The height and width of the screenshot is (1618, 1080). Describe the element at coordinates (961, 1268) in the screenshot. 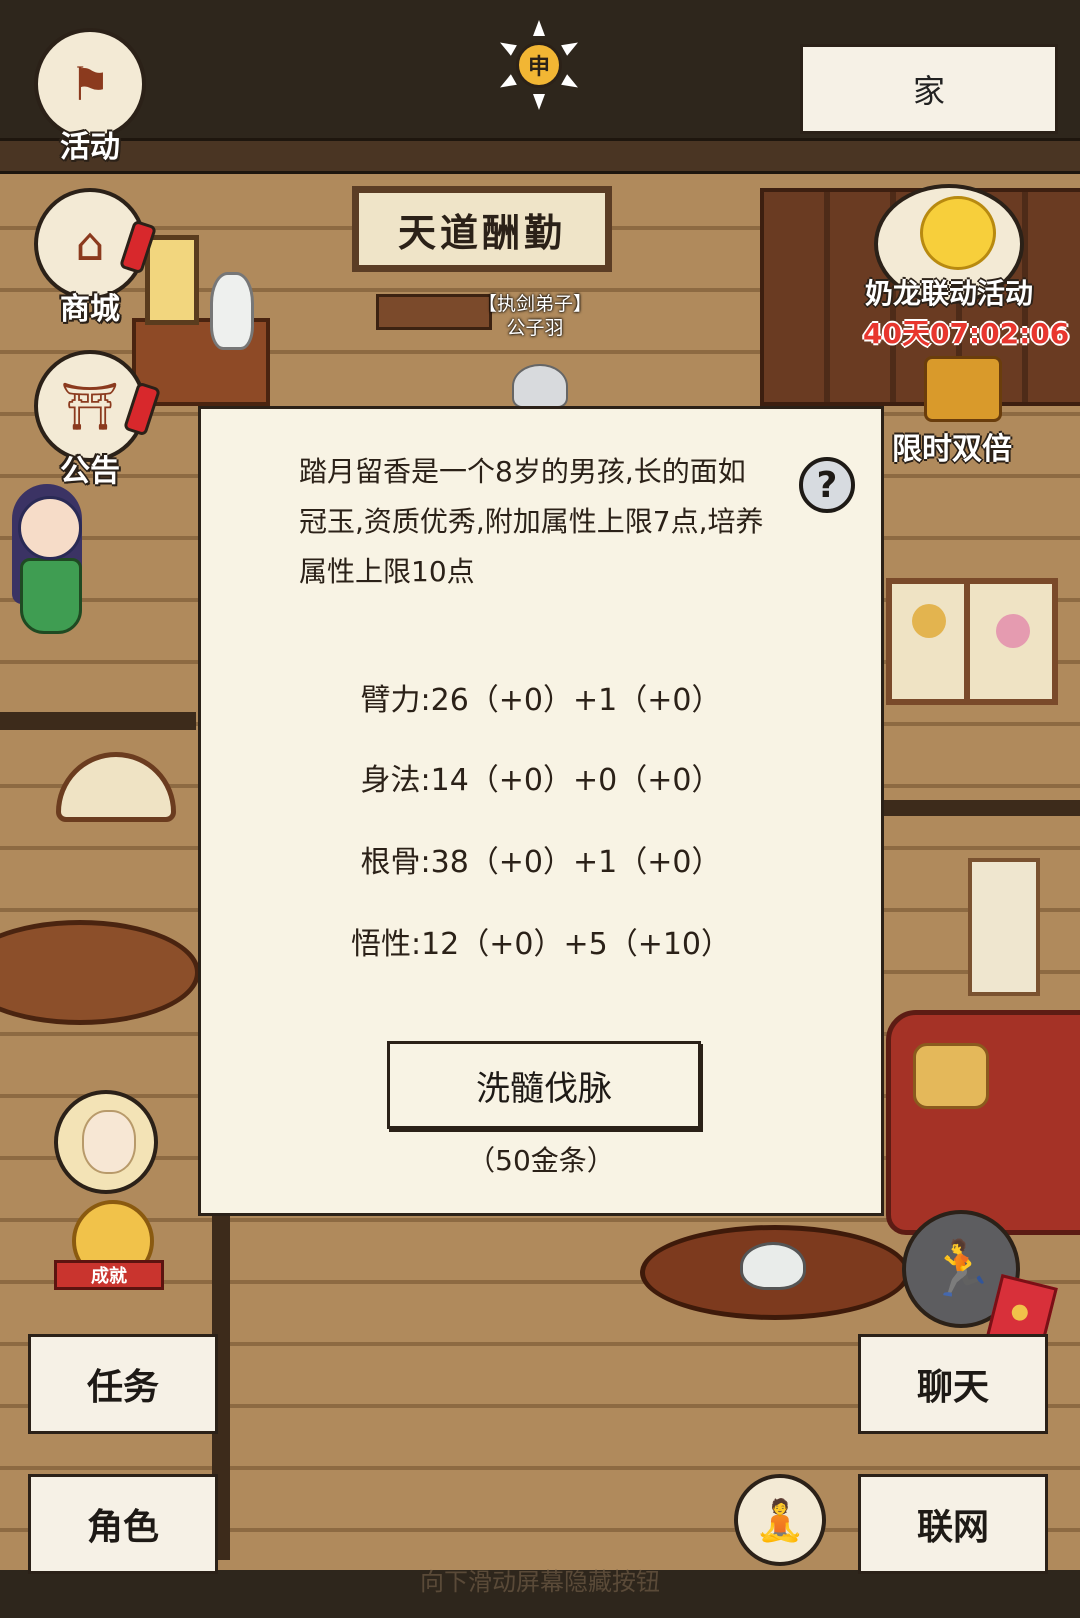

I see `run-icon: 🏃` at that location.